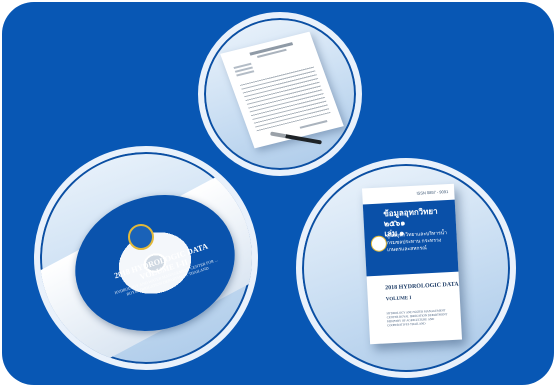  What do you see at coordinates (141, 237) in the screenshot?
I see `emblem-icon` at bounding box center [141, 237].